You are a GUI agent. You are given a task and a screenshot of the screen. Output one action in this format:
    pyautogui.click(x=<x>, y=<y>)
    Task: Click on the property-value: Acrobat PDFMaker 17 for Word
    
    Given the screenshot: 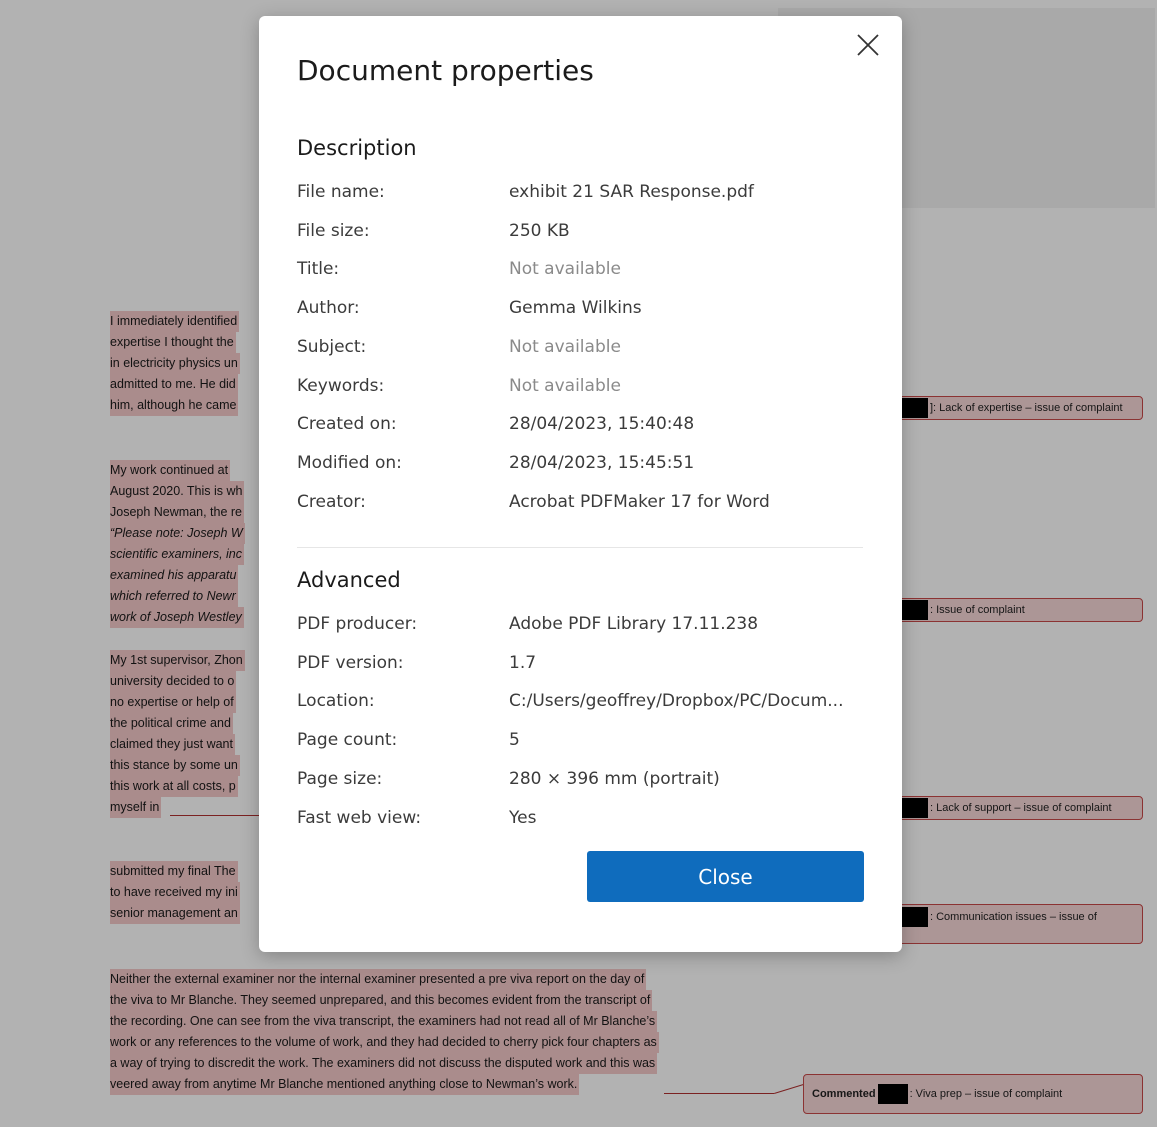 What is the action you would take?
    pyautogui.click(x=639, y=501)
    